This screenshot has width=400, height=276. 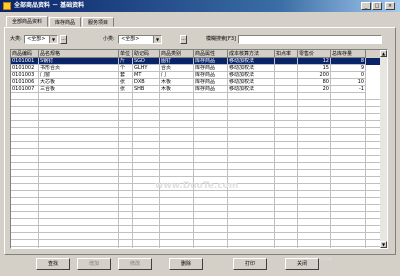 What do you see at coordinates (177, 68) in the screenshot?
I see `cell-category: 合页` at bounding box center [177, 68].